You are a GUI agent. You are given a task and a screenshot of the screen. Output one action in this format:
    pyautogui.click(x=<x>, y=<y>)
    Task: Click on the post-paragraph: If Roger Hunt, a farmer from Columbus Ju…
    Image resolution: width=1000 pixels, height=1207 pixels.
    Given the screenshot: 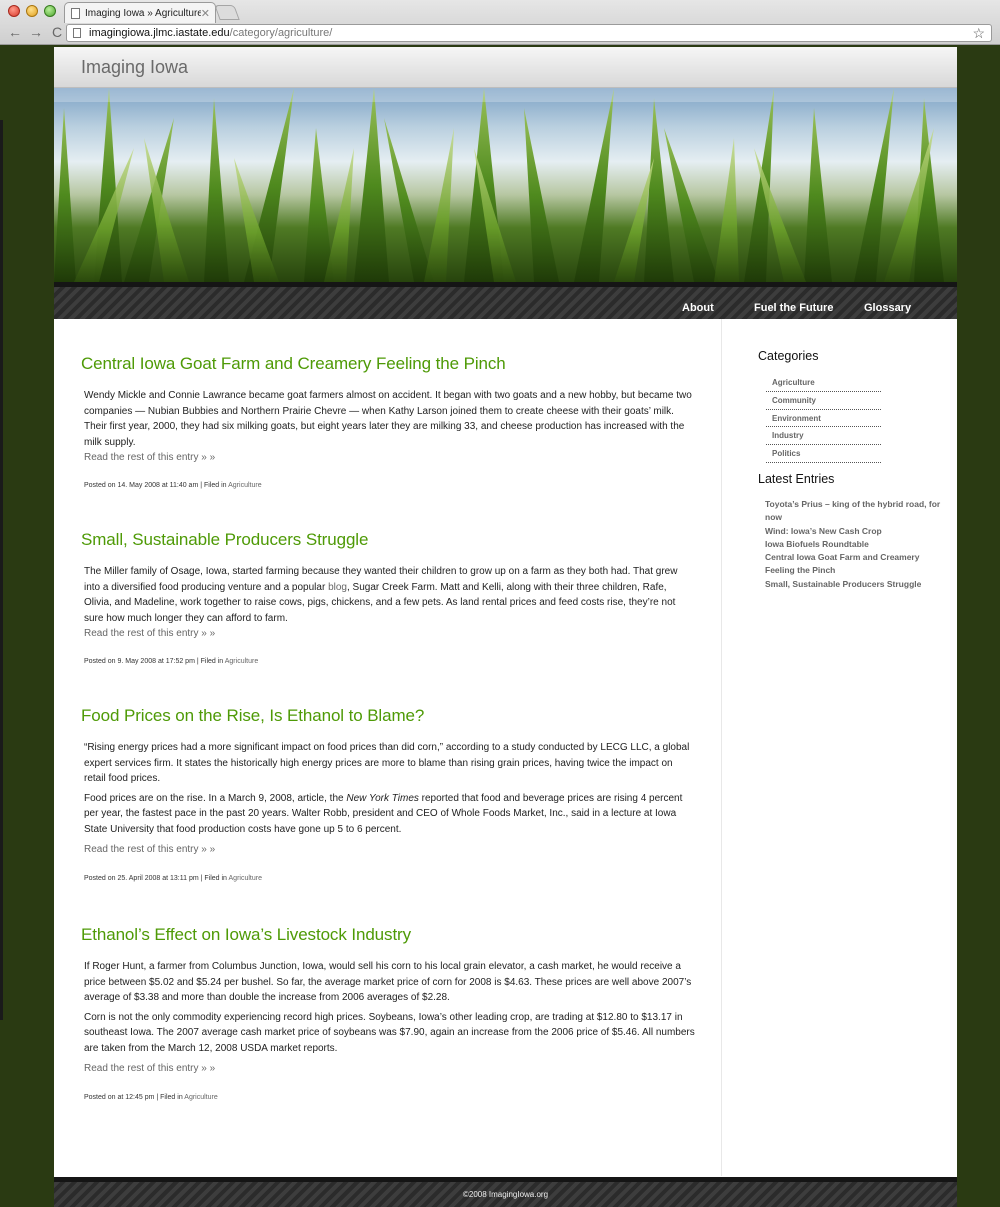 What is the action you would take?
    pyautogui.click(x=388, y=982)
    